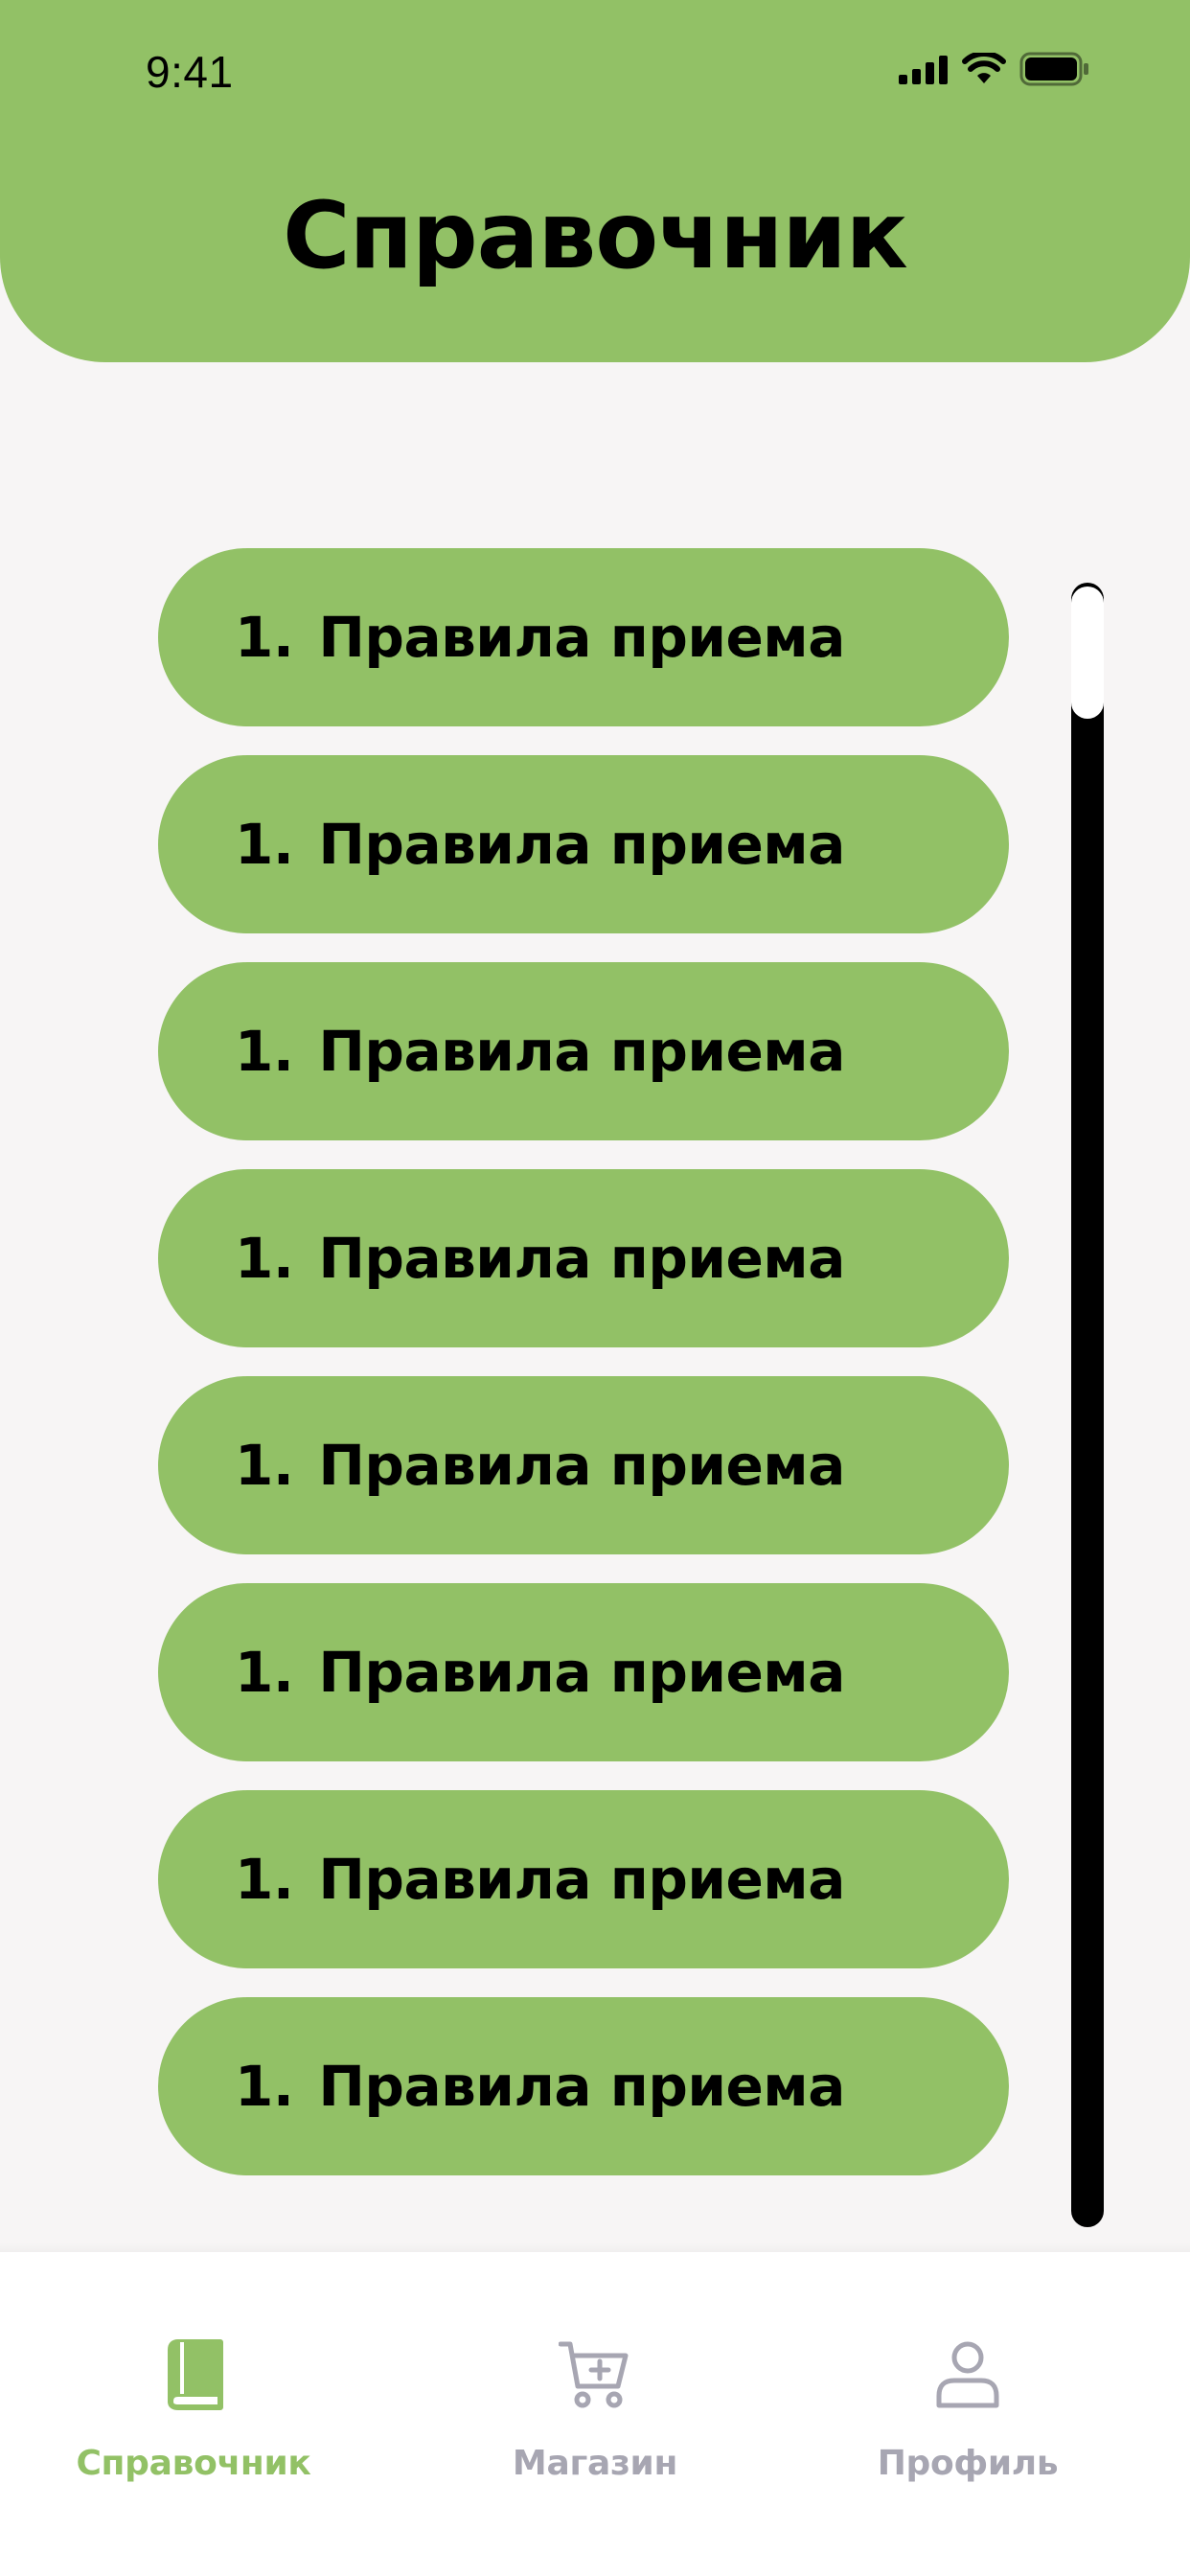  Describe the element at coordinates (190, 72) in the screenshot. I see `status-time: 9:41` at that location.